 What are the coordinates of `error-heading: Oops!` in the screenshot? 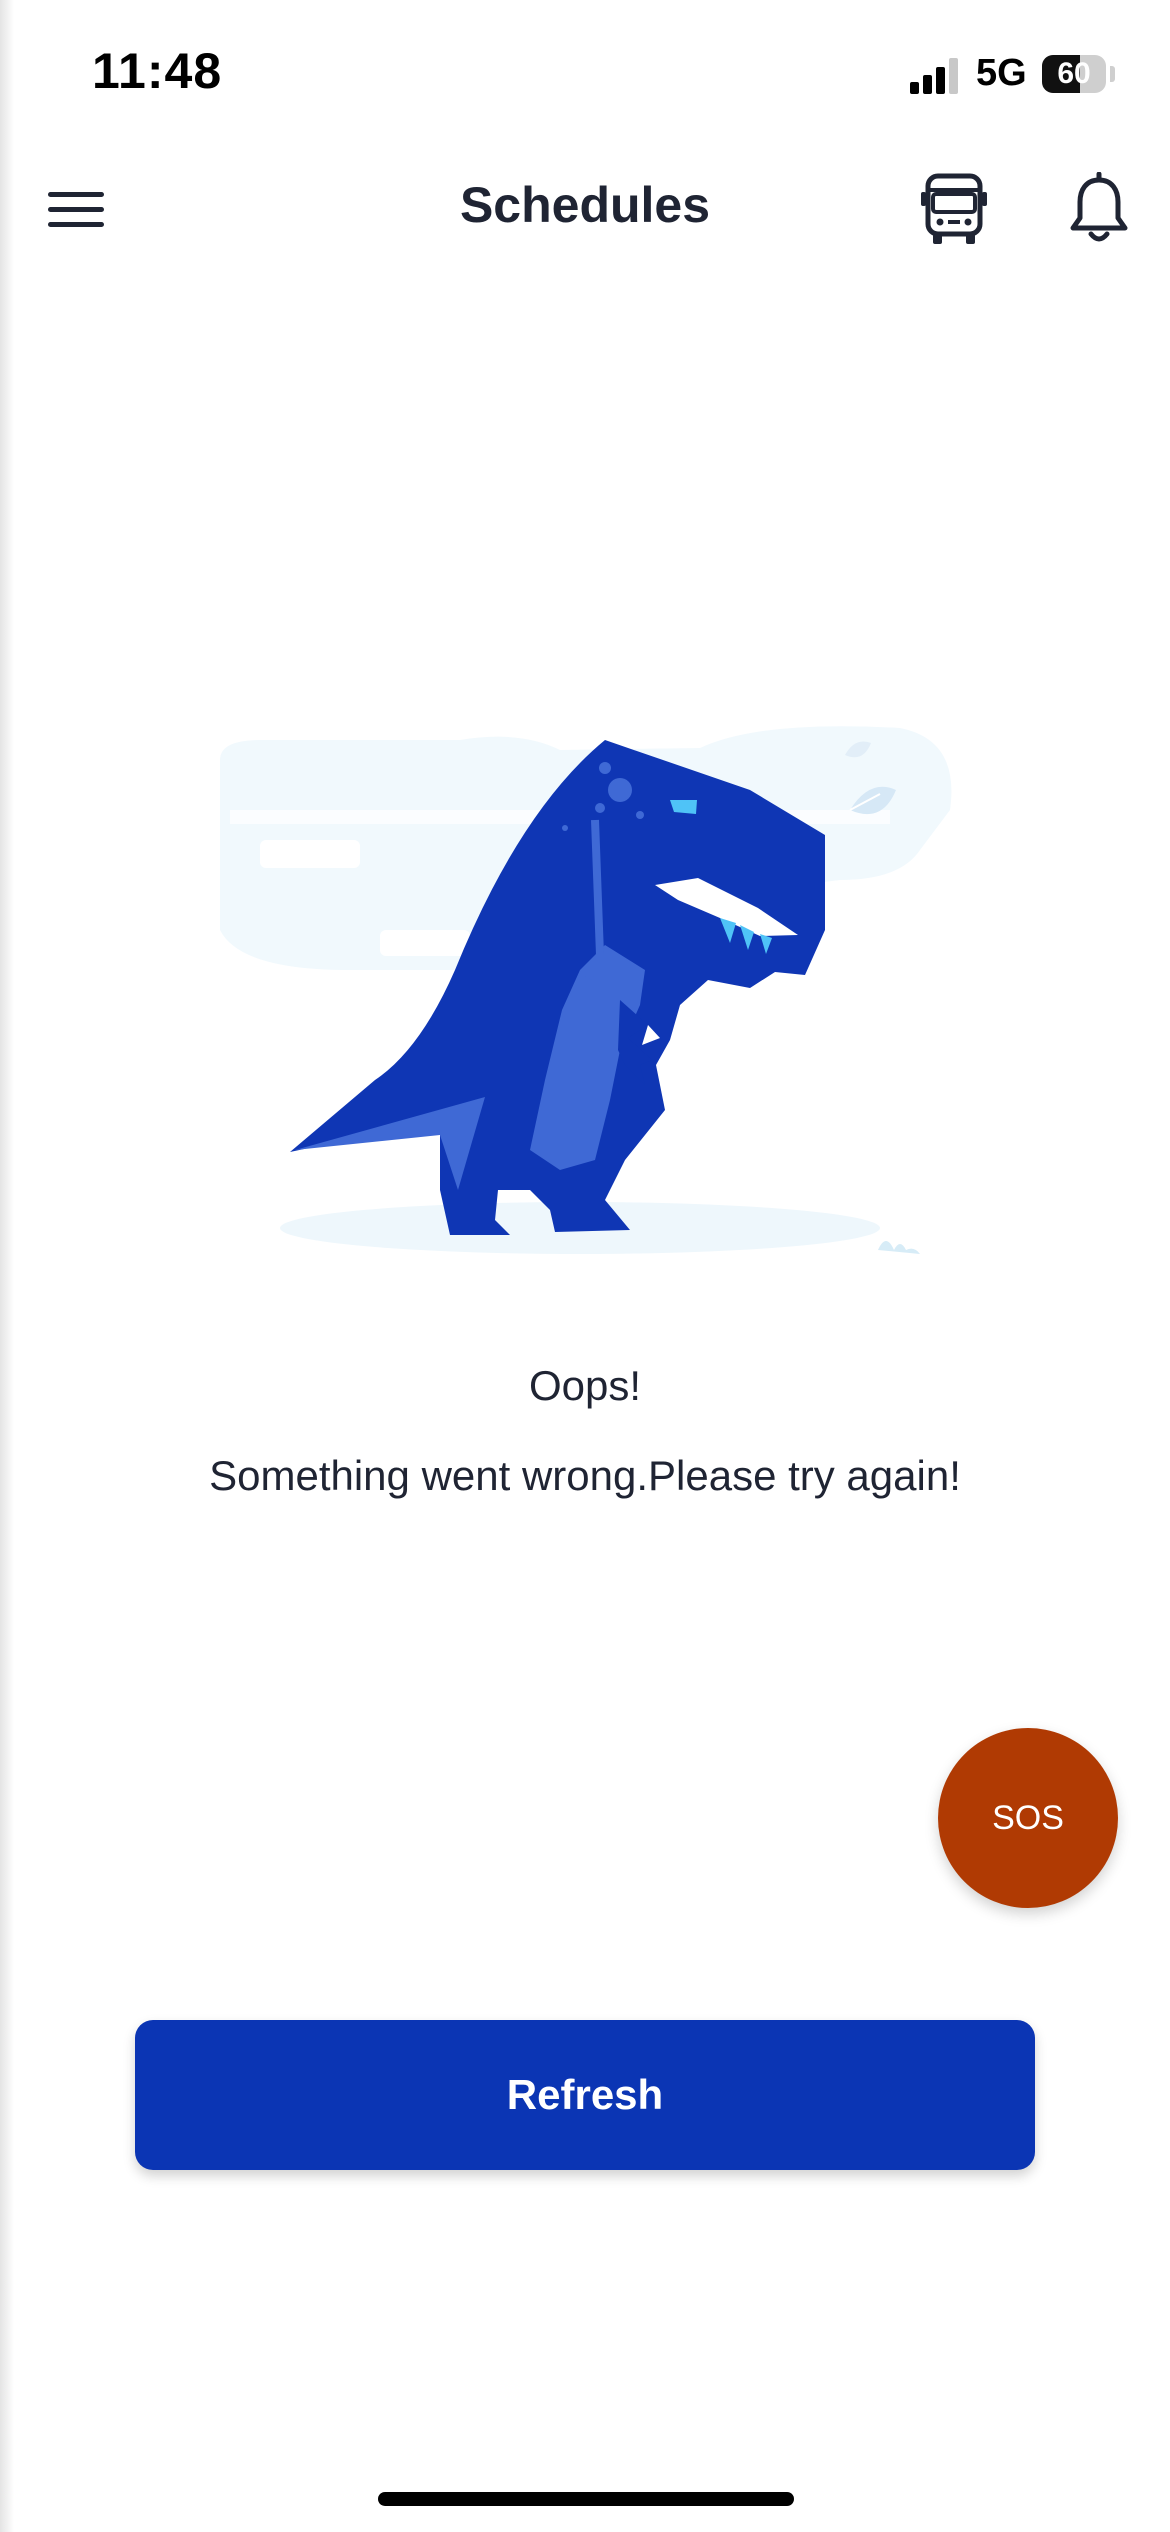 It's located at (585, 1385).